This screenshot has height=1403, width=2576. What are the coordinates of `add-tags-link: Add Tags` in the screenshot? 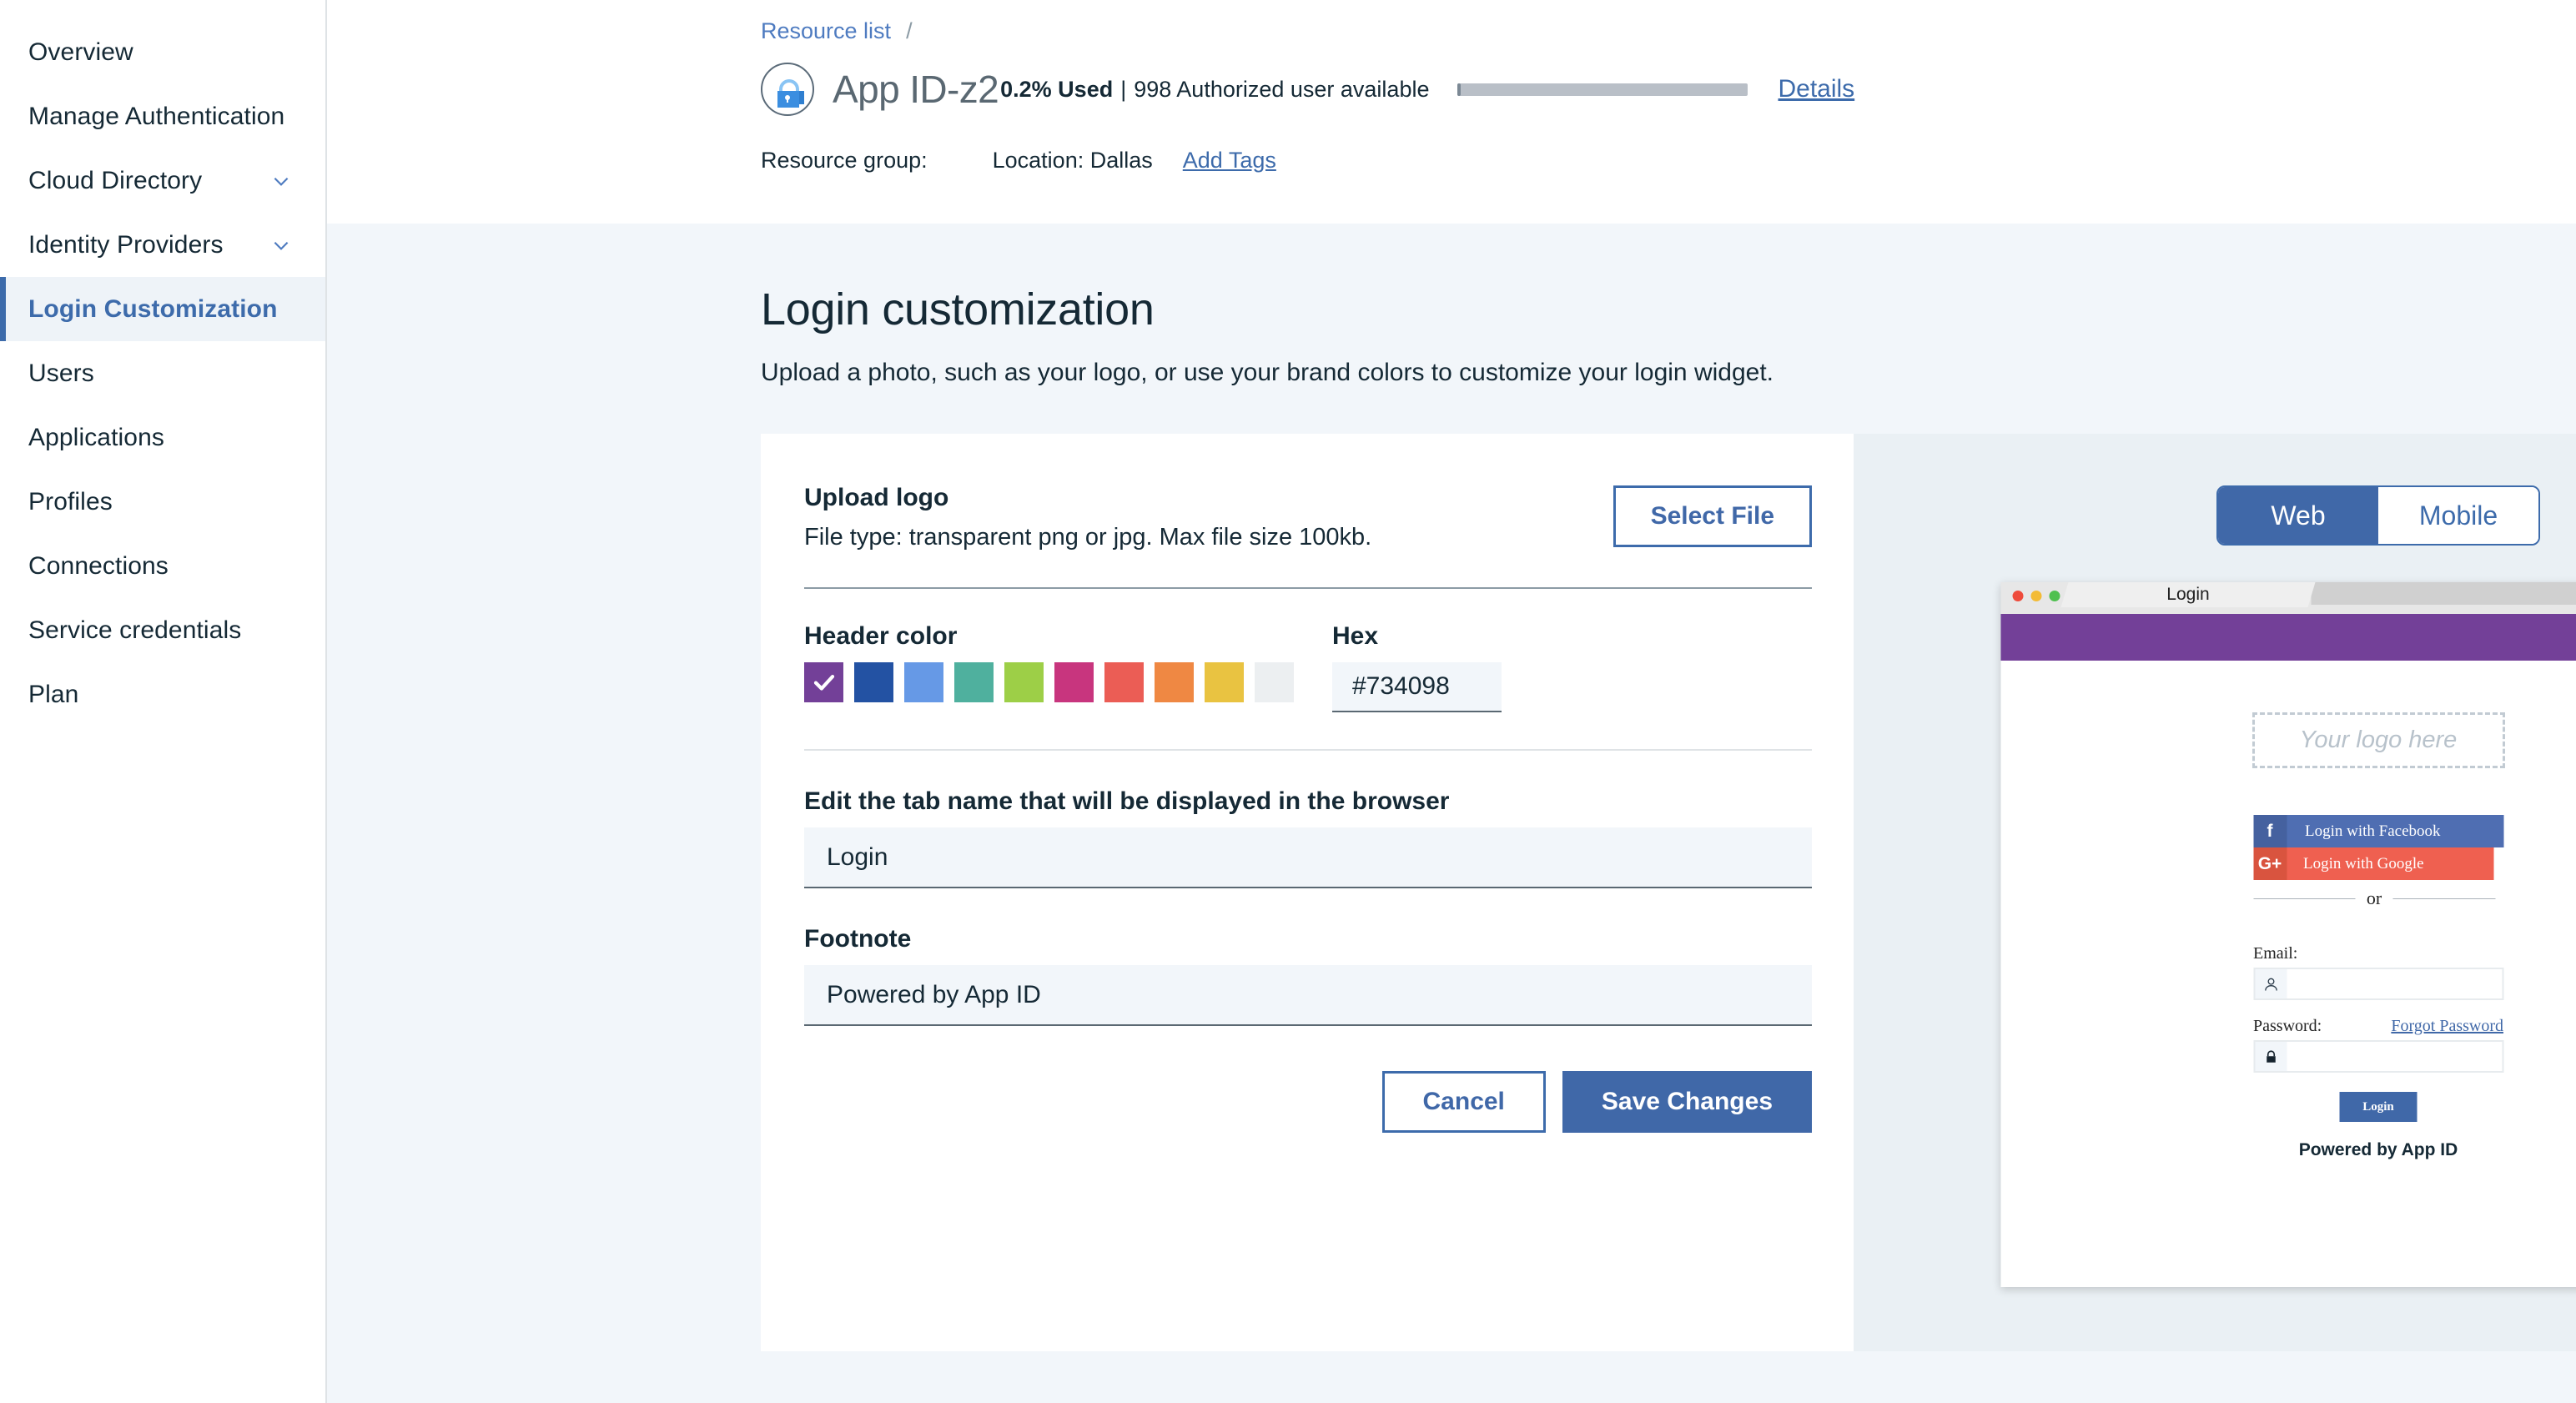 It's located at (1229, 160).